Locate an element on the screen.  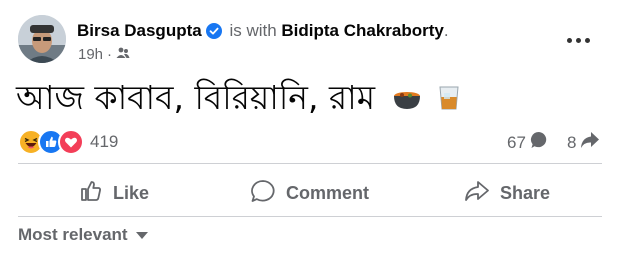
comment-button: Comment is located at coordinates (309, 193).